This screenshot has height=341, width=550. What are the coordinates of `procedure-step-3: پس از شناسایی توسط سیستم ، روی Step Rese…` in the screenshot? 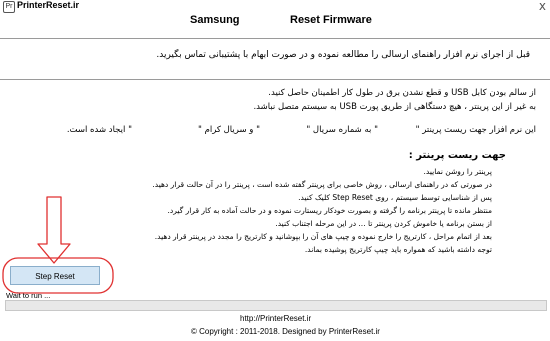 It's located at (395, 197).